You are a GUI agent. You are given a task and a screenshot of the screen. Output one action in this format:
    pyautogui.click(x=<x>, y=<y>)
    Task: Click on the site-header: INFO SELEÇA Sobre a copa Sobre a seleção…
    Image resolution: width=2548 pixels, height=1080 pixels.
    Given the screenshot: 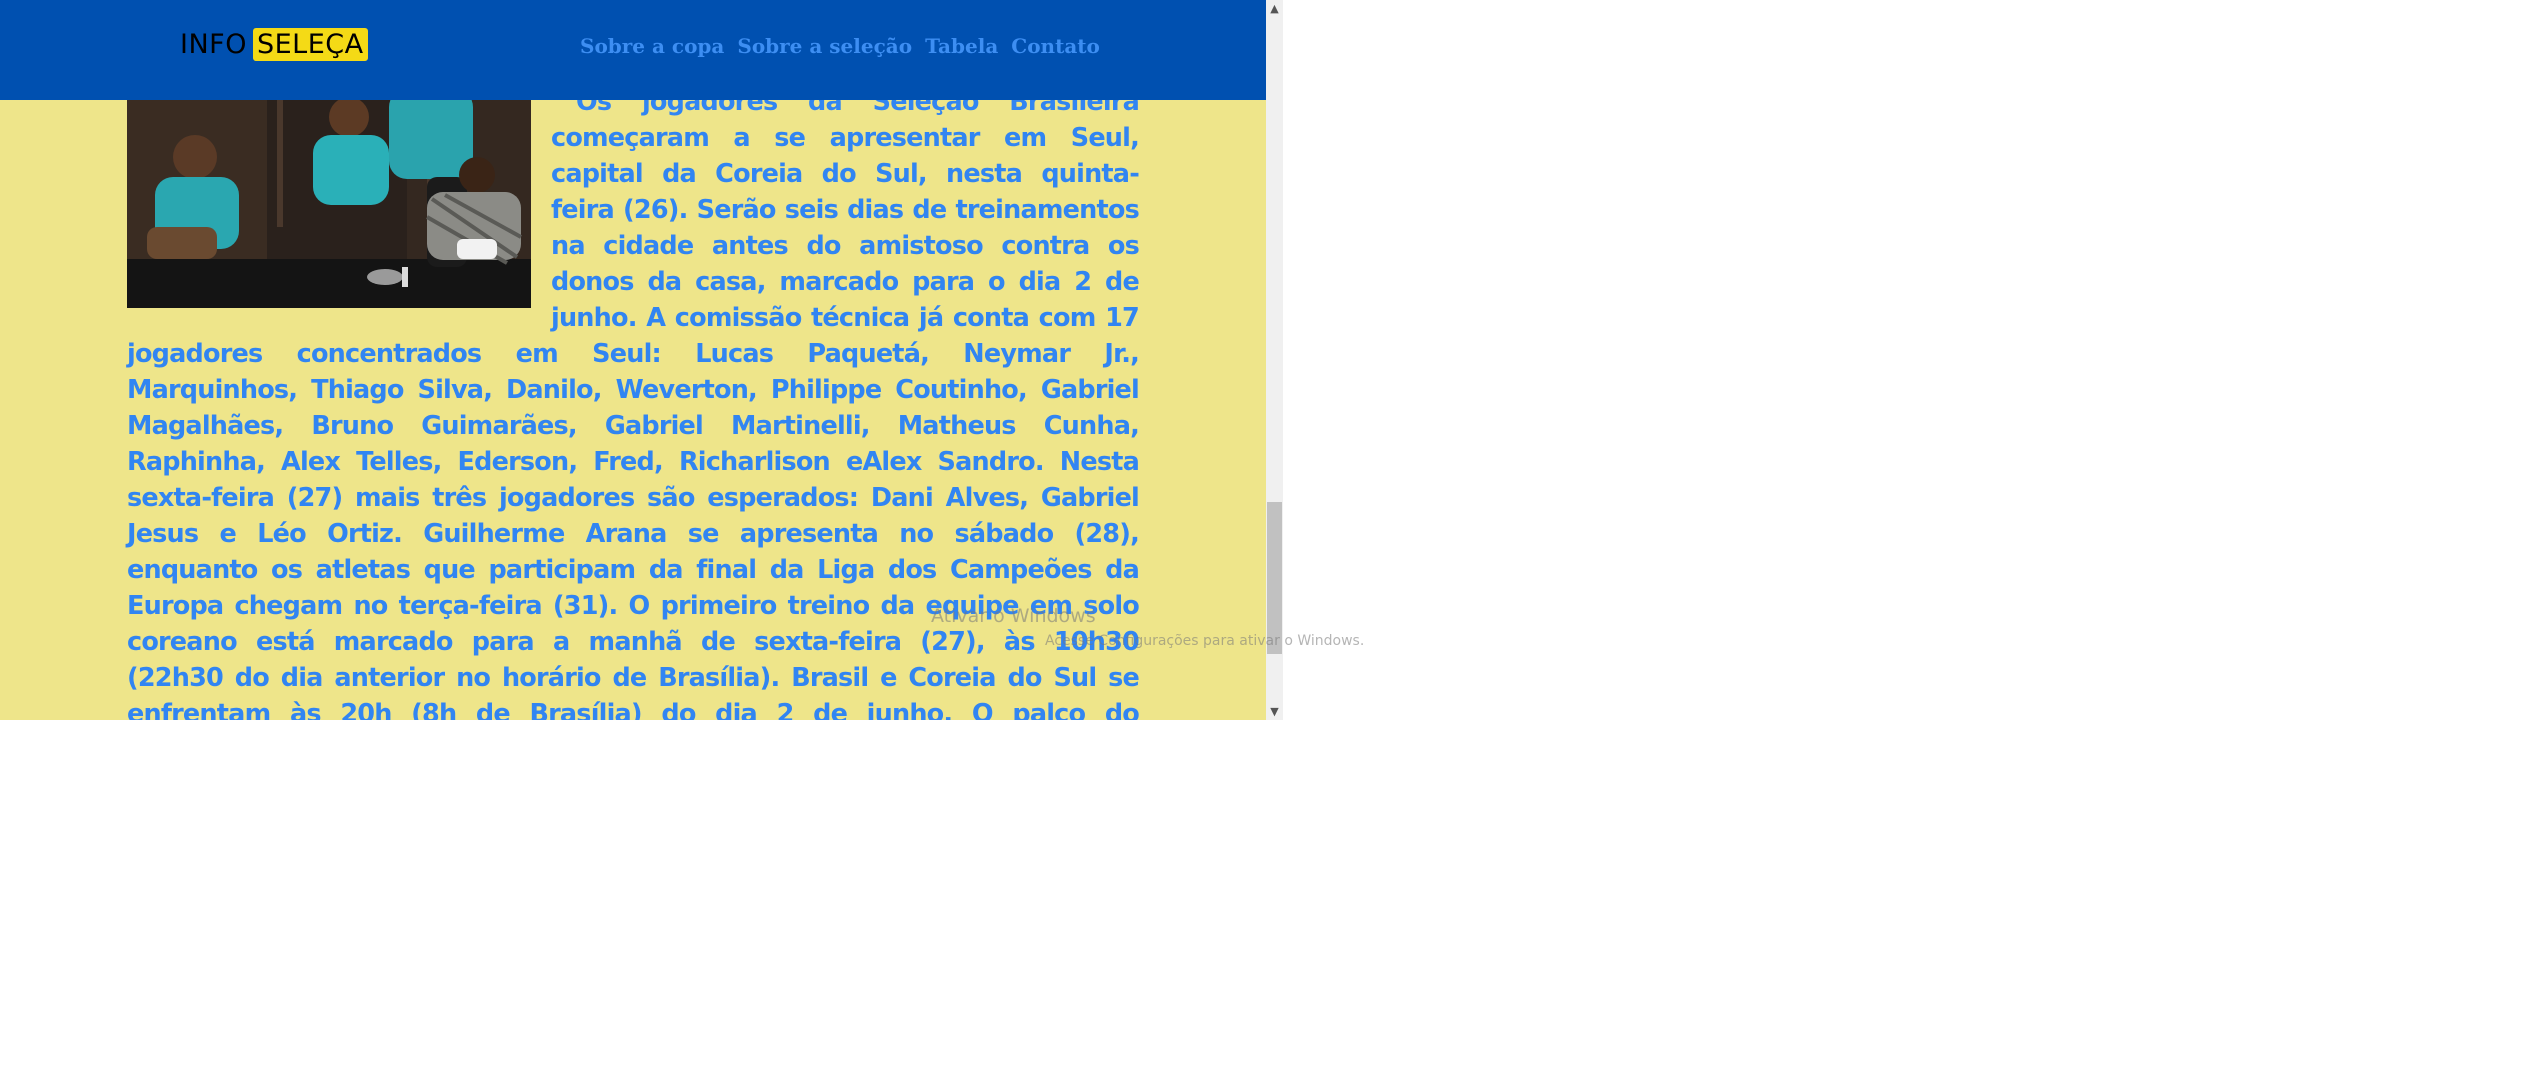 What is the action you would take?
    pyautogui.click(x=633, y=50)
    